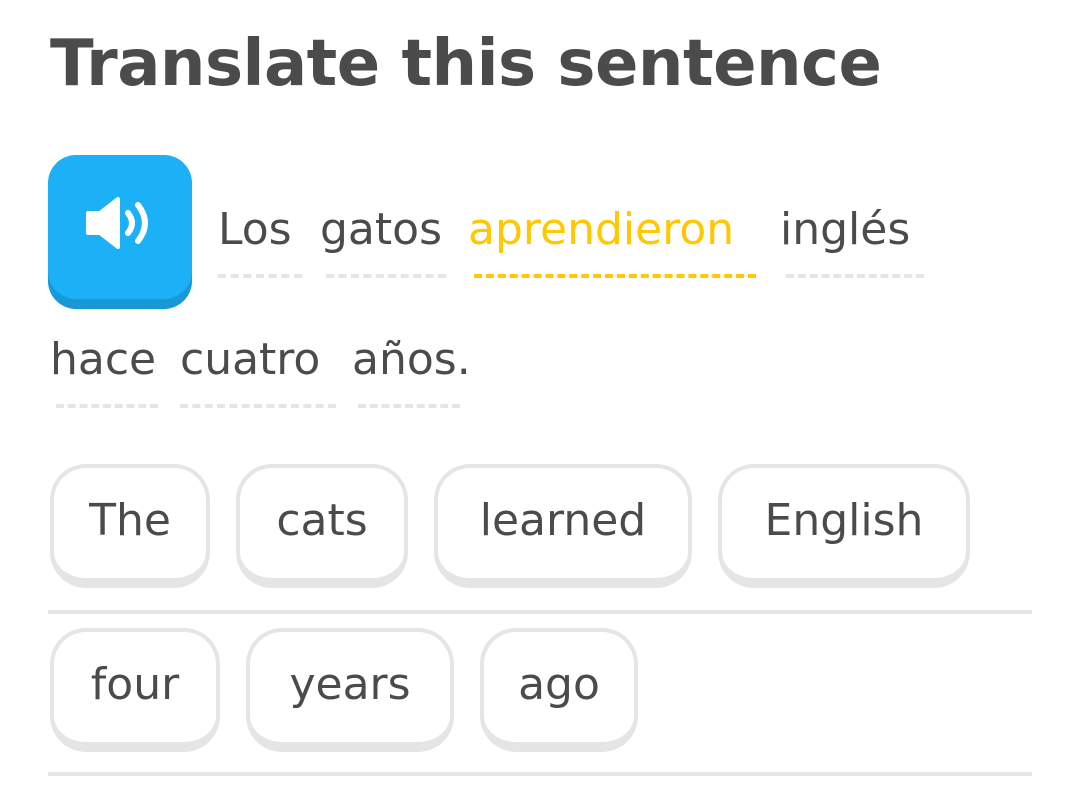 The height and width of the screenshot is (785, 1080). Describe the element at coordinates (601, 230) in the screenshot. I see `prompt-word-aprendieron: aprendieron` at that location.